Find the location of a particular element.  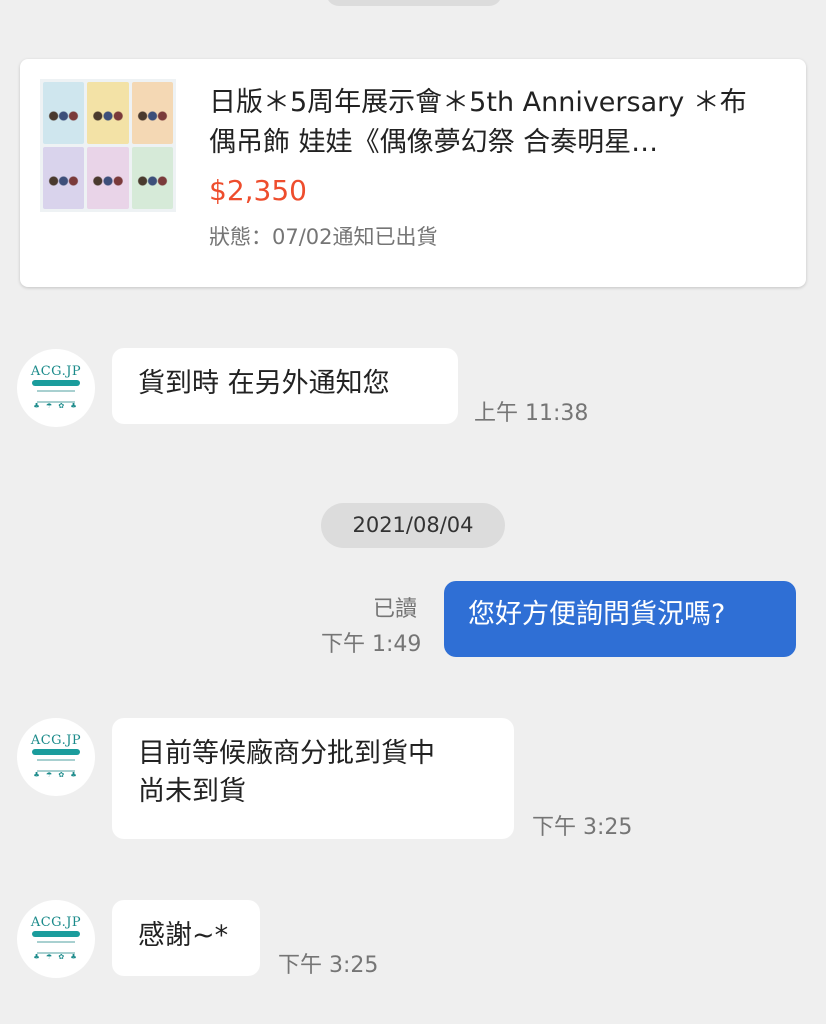

message-bubble: 目前等候廠商分批到貨中 尚未到貨 is located at coordinates (313, 778).